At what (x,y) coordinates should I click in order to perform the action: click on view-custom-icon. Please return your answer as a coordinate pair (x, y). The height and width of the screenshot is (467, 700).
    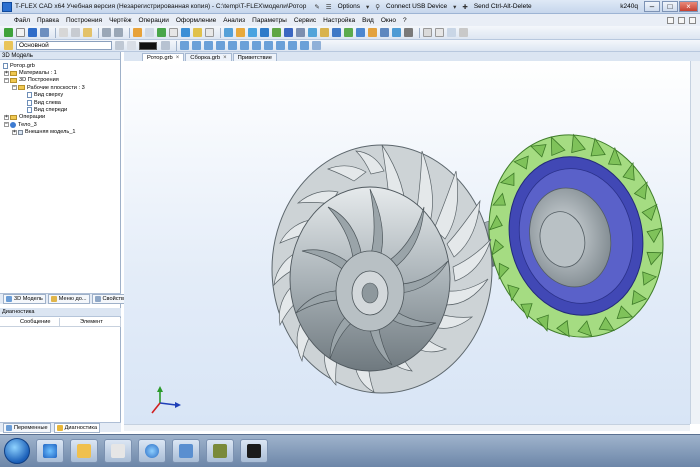
    Looking at the image, I should click on (304, 45).